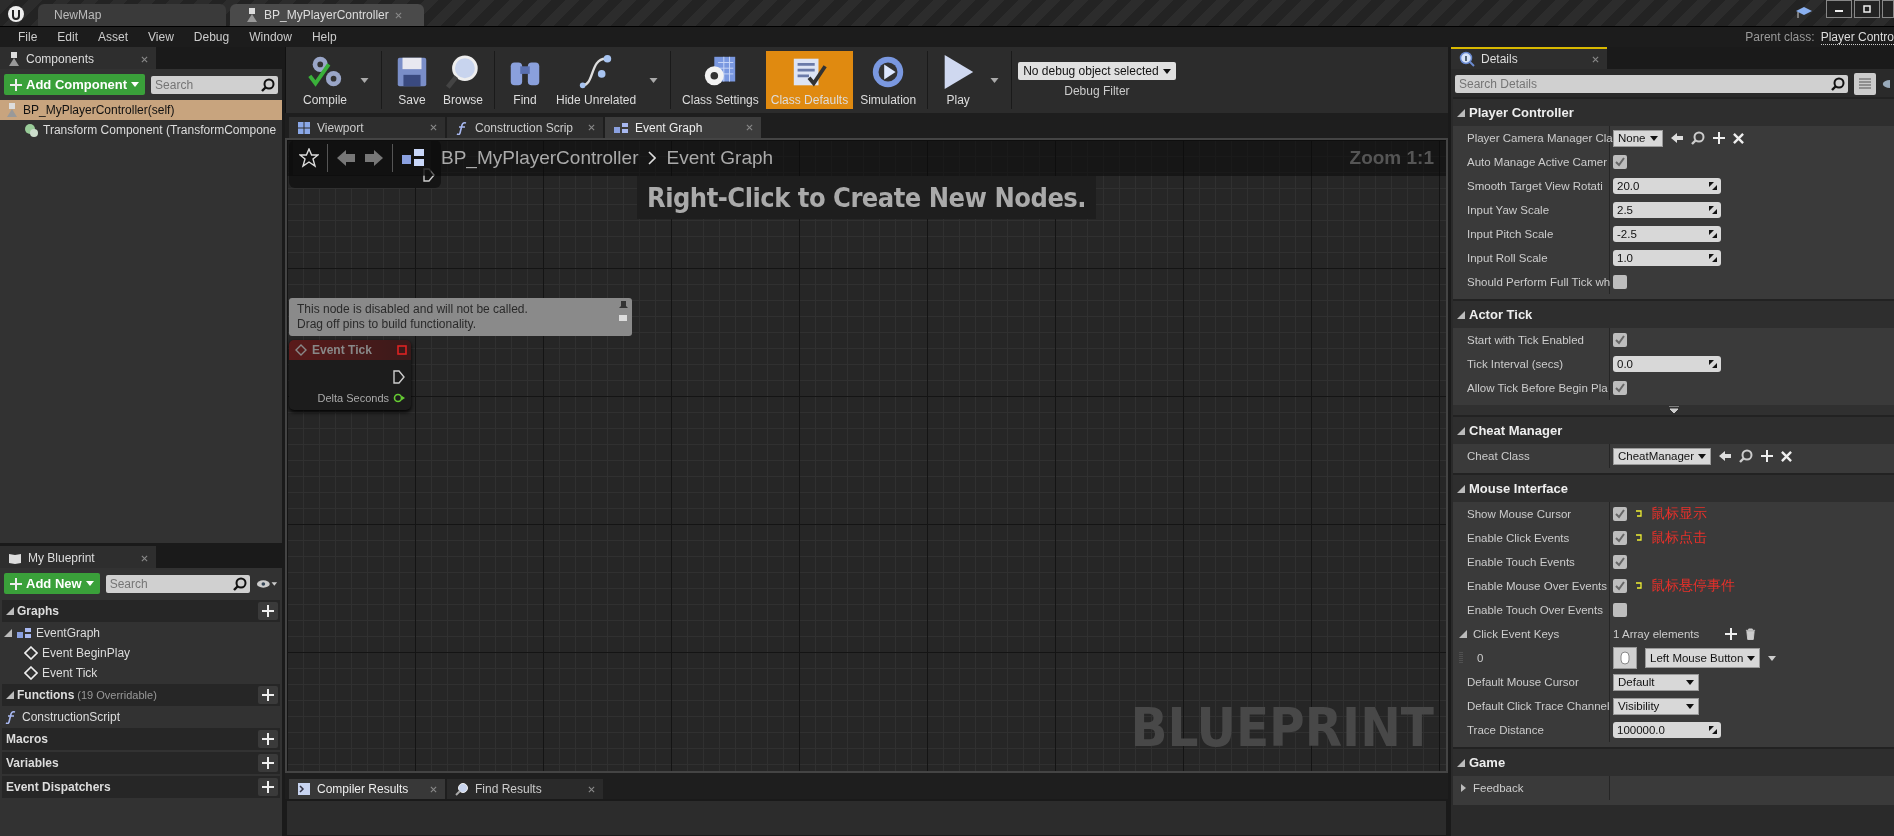  I want to click on panel-tab: My Blueprint, so click(78, 557).